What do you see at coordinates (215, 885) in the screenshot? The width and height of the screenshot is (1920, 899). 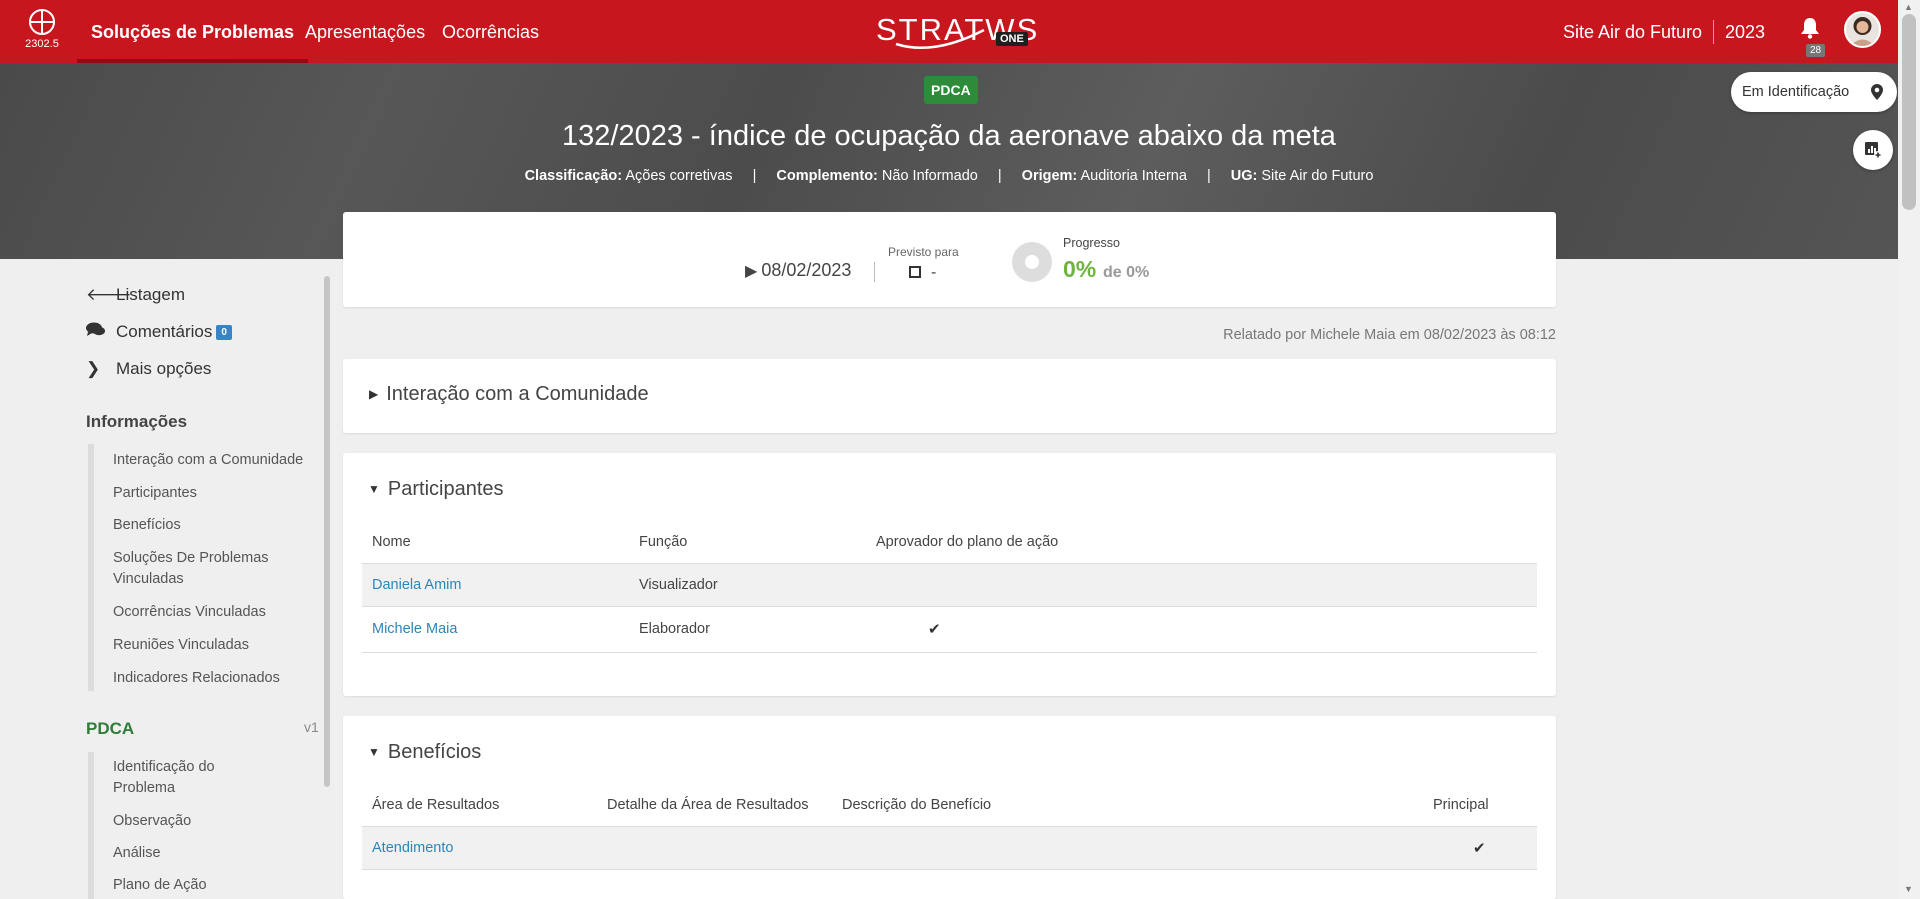 I see `sidebar-item-plano-acao: Plano de Ação` at bounding box center [215, 885].